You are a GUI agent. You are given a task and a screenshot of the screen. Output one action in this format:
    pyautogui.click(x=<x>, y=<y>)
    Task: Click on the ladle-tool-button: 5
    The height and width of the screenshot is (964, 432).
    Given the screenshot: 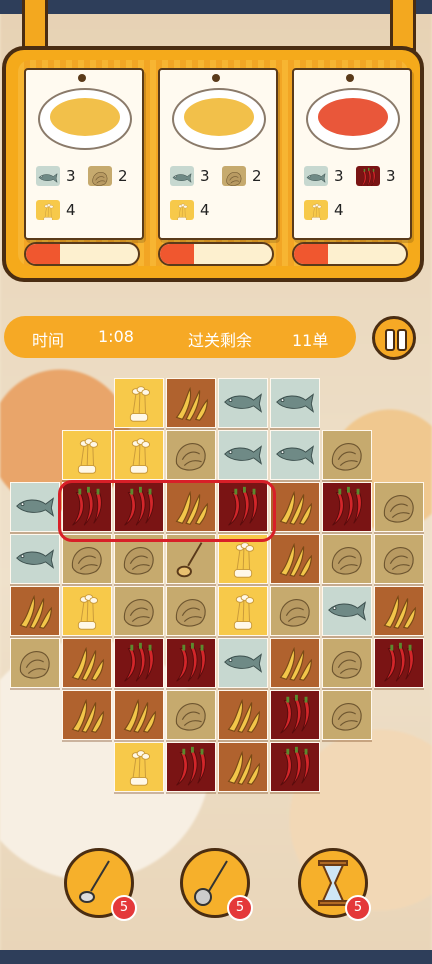 What is the action you would take?
    pyautogui.click(x=216, y=884)
    